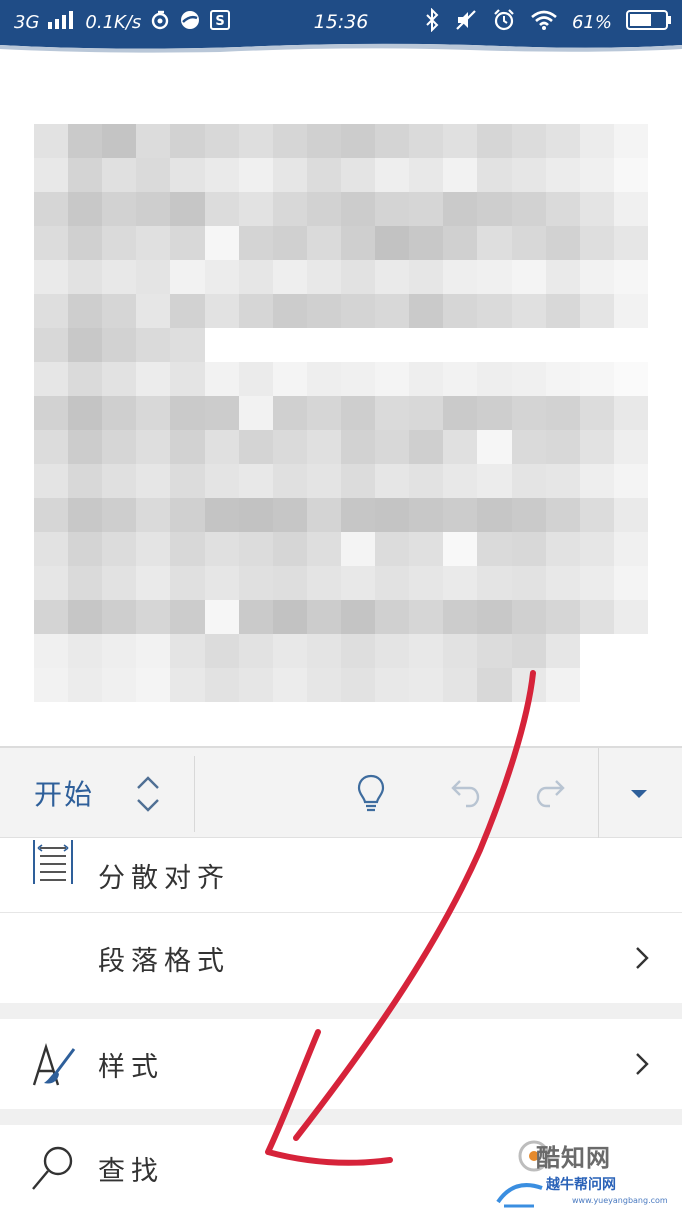 The image size is (682, 1212). I want to click on lightbulb-icon, so click(371, 793).